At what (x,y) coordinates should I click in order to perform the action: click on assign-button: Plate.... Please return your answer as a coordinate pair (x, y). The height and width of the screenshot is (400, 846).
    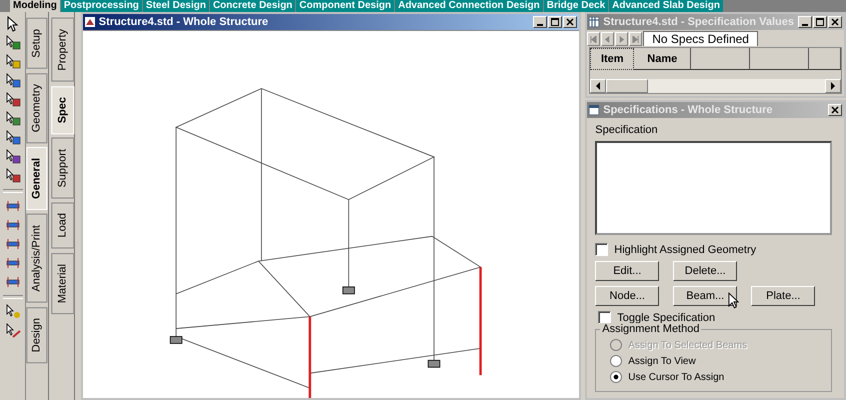
    Looking at the image, I should click on (783, 296).